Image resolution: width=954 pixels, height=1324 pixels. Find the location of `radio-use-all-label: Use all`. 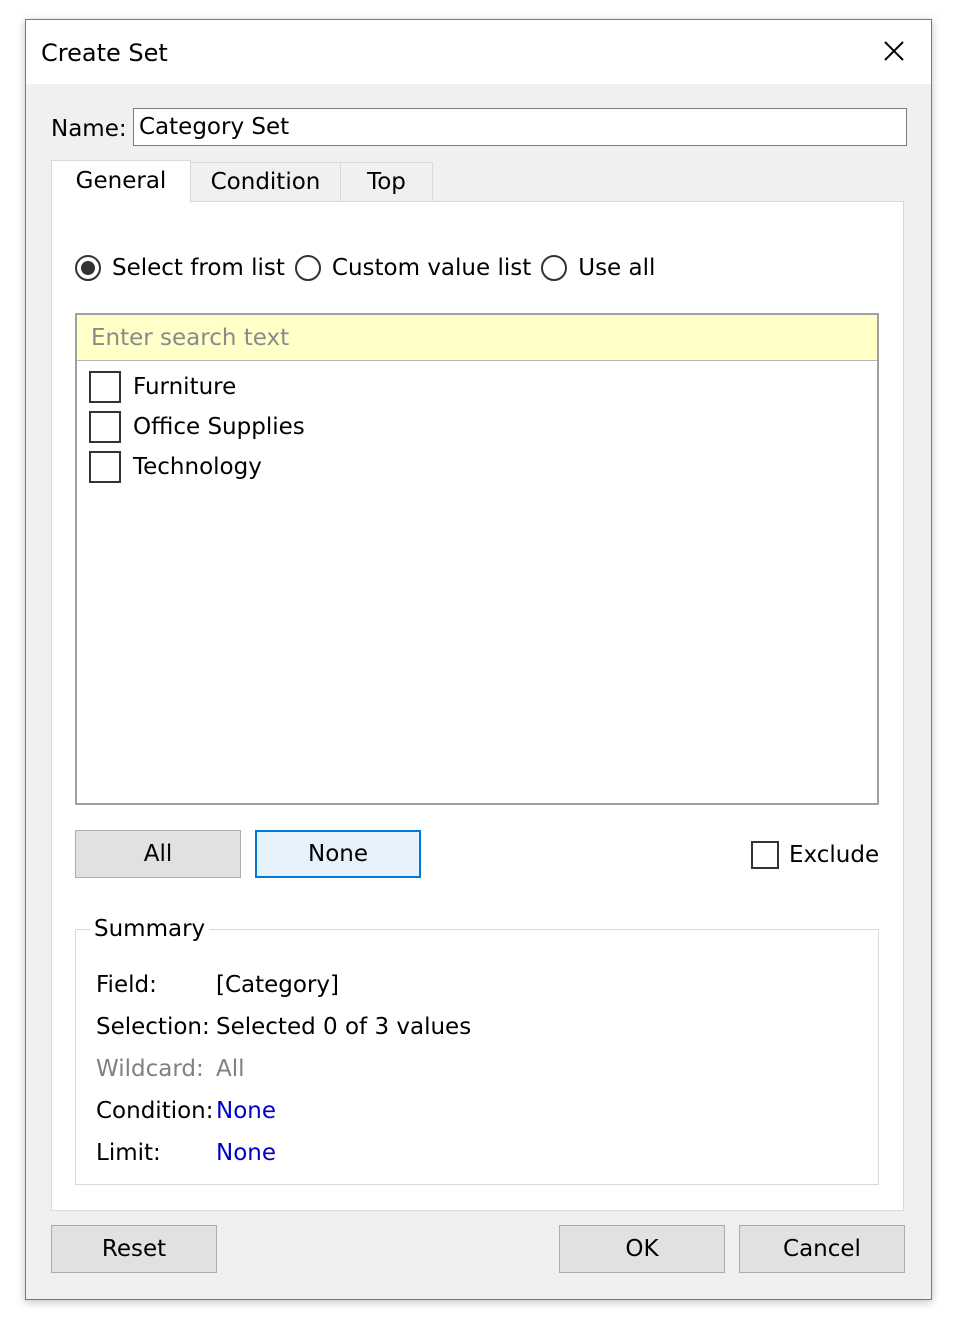

radio-use-all-label: Use all is located at coordinates (617, 268).